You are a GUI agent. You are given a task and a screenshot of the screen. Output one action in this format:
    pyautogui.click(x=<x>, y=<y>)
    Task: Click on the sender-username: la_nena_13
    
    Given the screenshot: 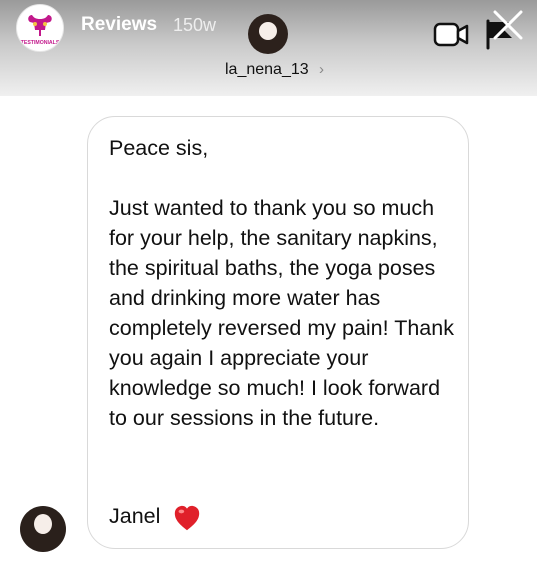 What is the action you would take?
    pyautogui.click(x=267, y=70)
    